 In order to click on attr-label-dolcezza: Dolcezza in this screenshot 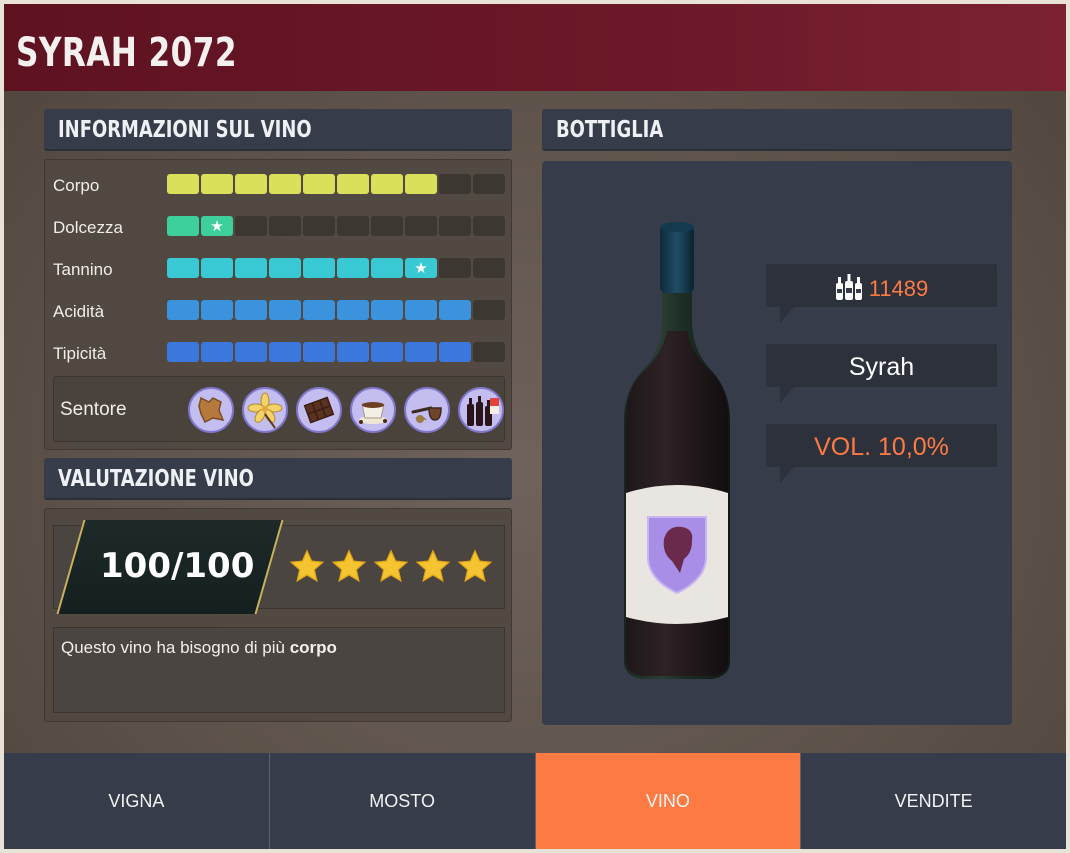, I will do `click(88, 227)`.